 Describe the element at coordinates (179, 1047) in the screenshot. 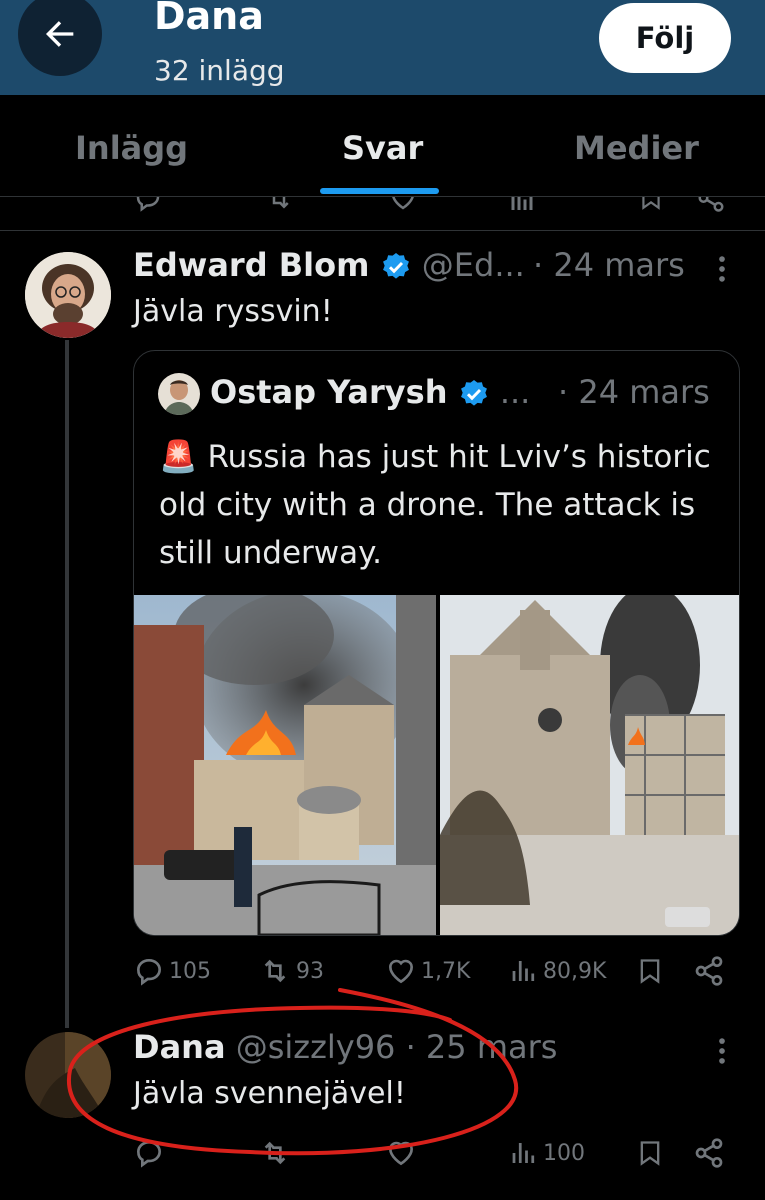

I see `author-name: Dana` at that location.